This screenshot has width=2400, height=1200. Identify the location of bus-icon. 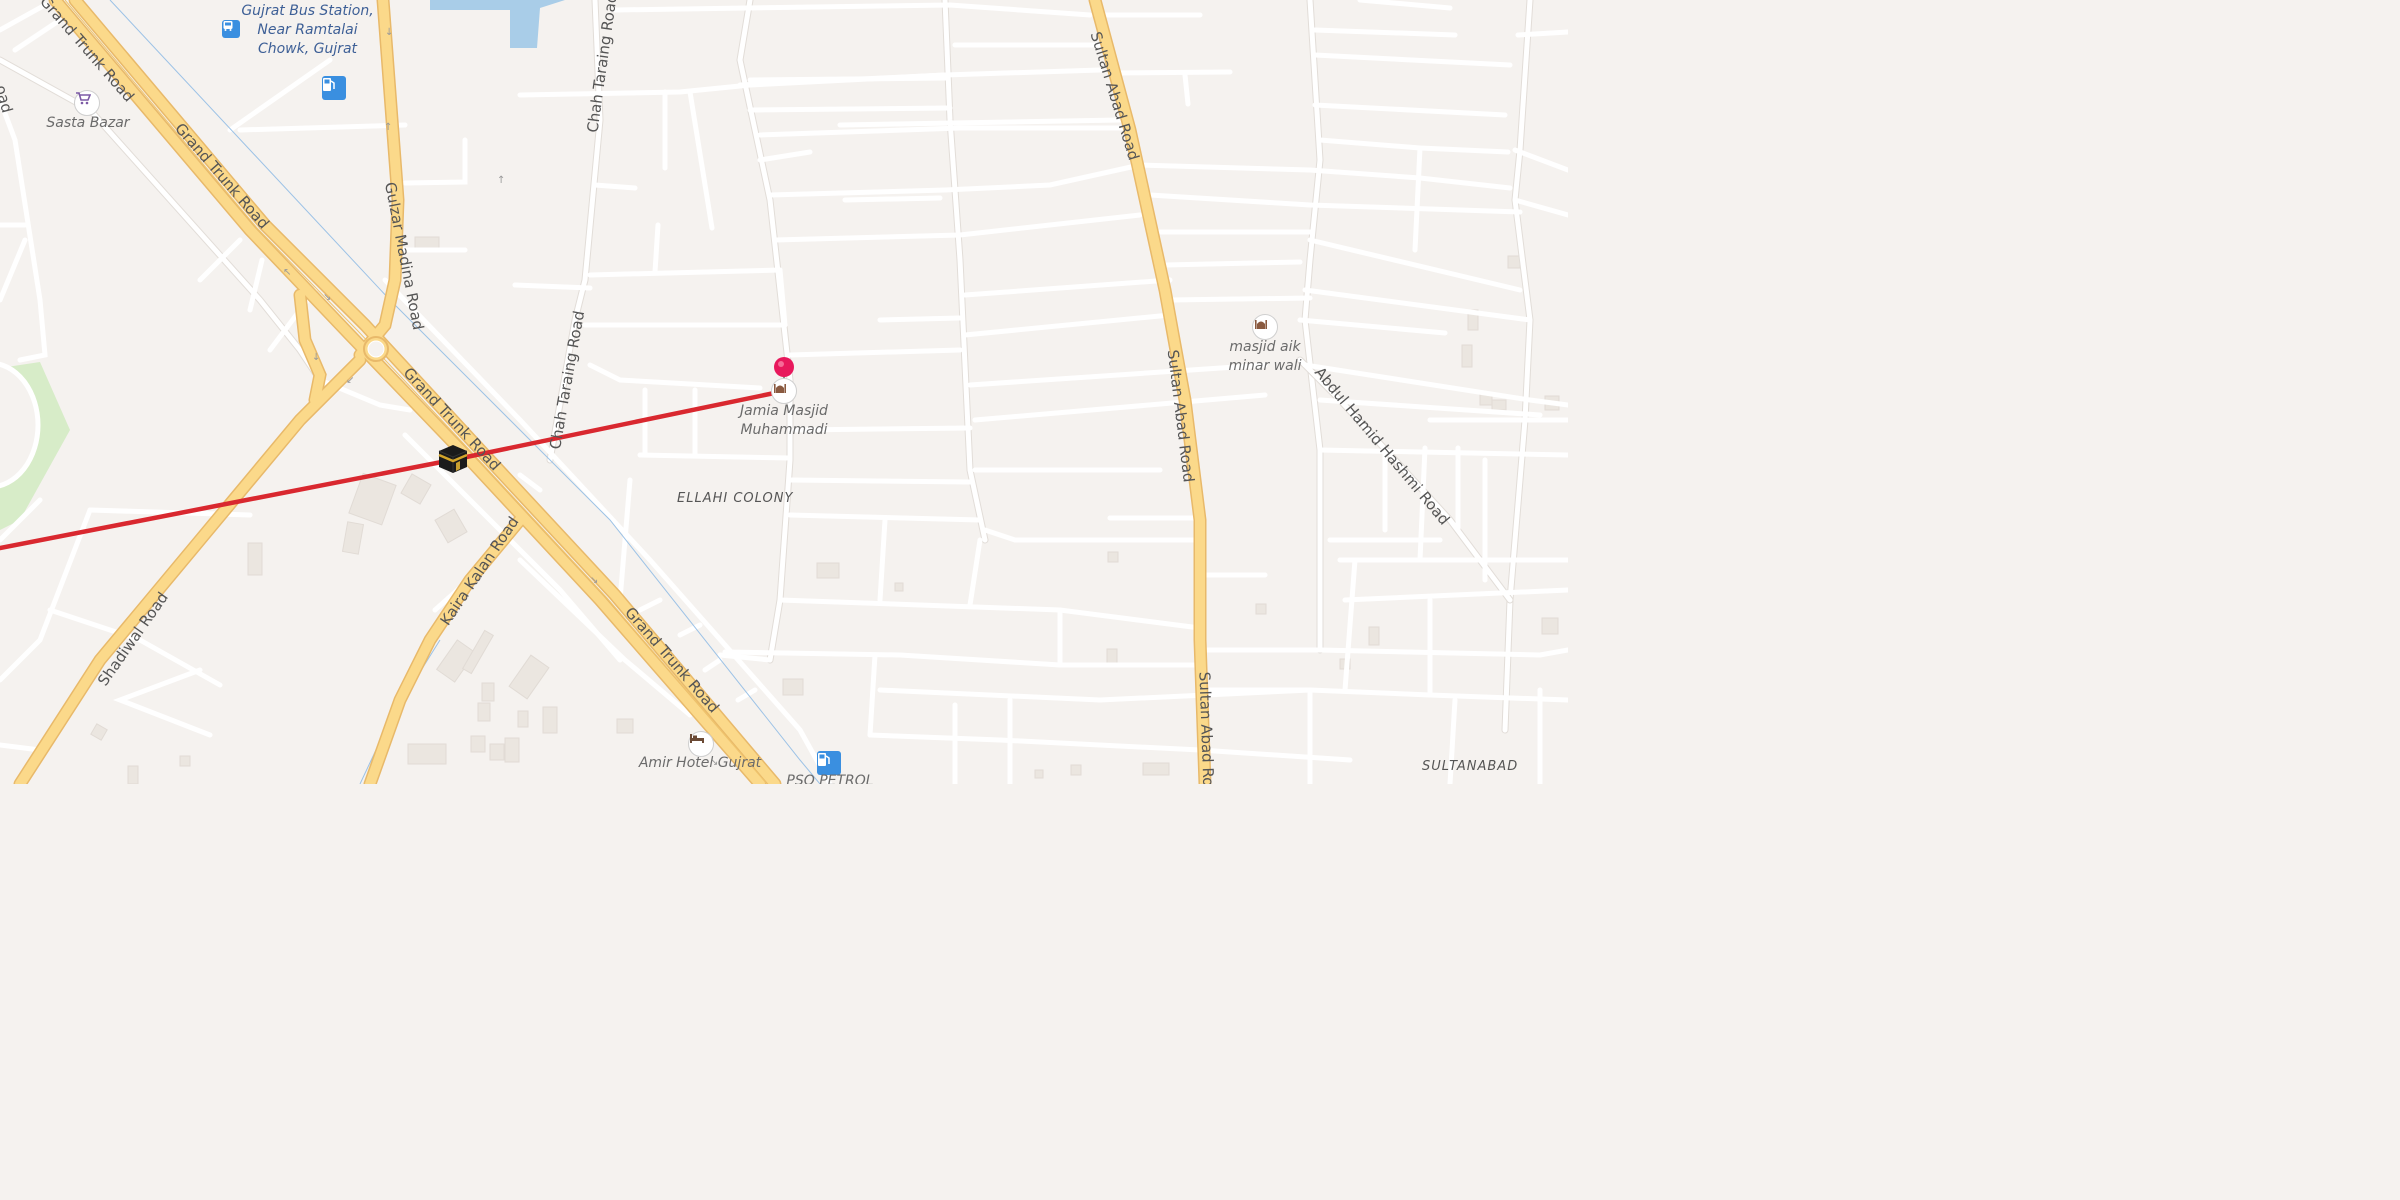
(231, 29).